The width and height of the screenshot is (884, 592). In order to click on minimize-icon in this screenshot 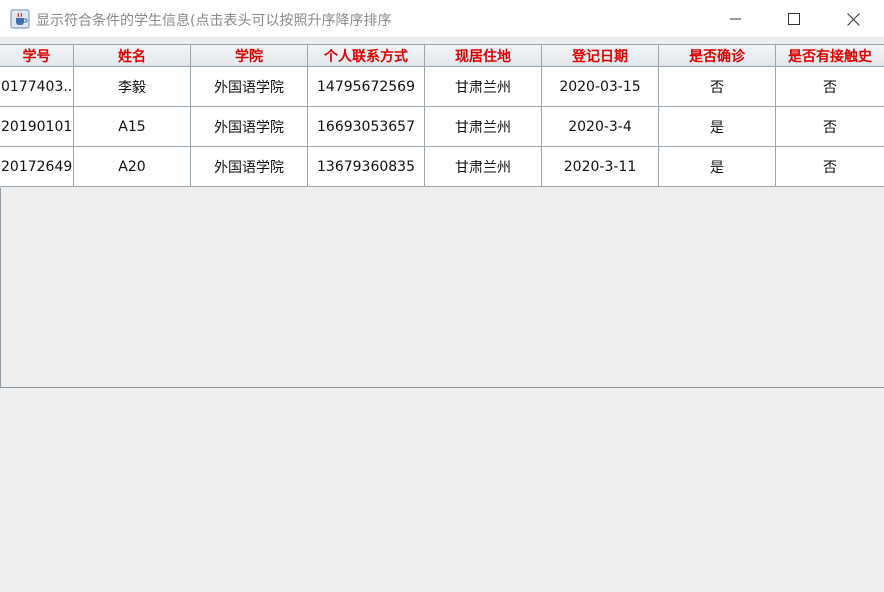, I will do `click(736, 19)`.